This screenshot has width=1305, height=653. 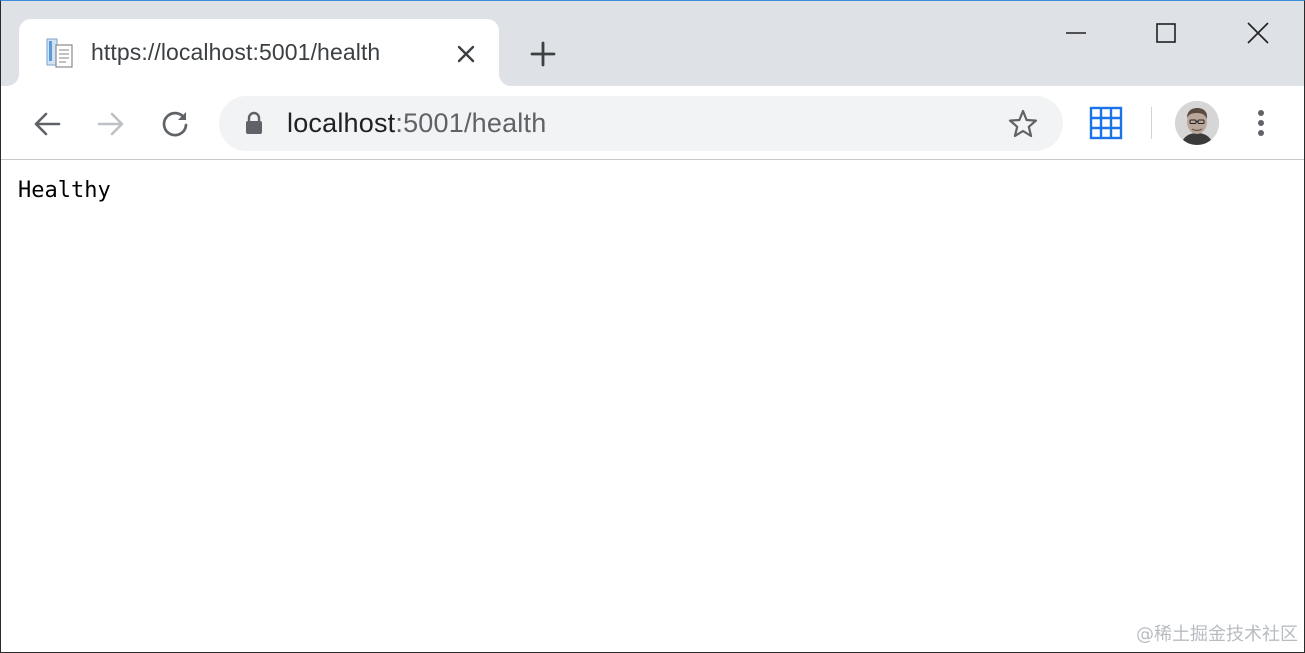 I want to click on response-body-text: Healthy, so click(x=64, y=190).